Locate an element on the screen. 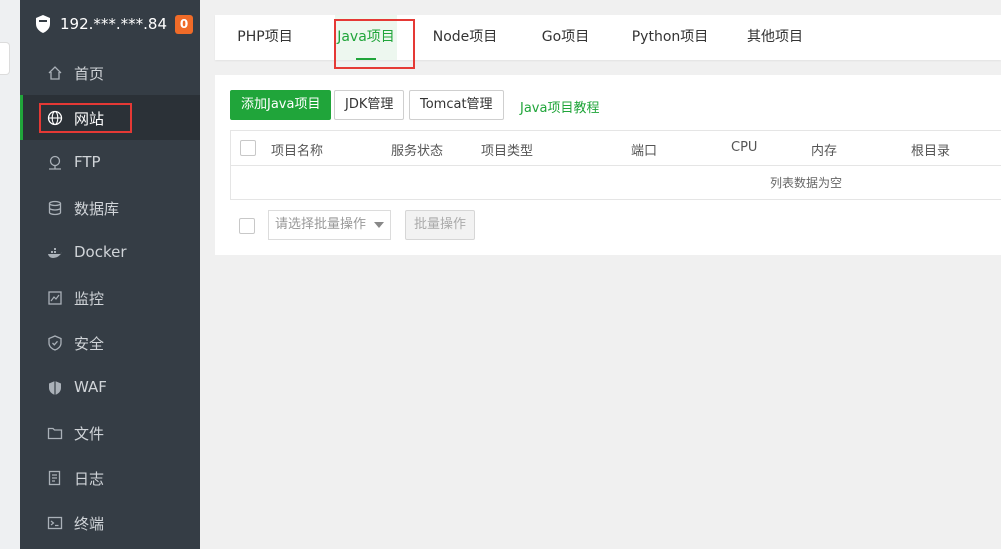  sidebar-item-security: 安全 is located at coordinates (110, 342).